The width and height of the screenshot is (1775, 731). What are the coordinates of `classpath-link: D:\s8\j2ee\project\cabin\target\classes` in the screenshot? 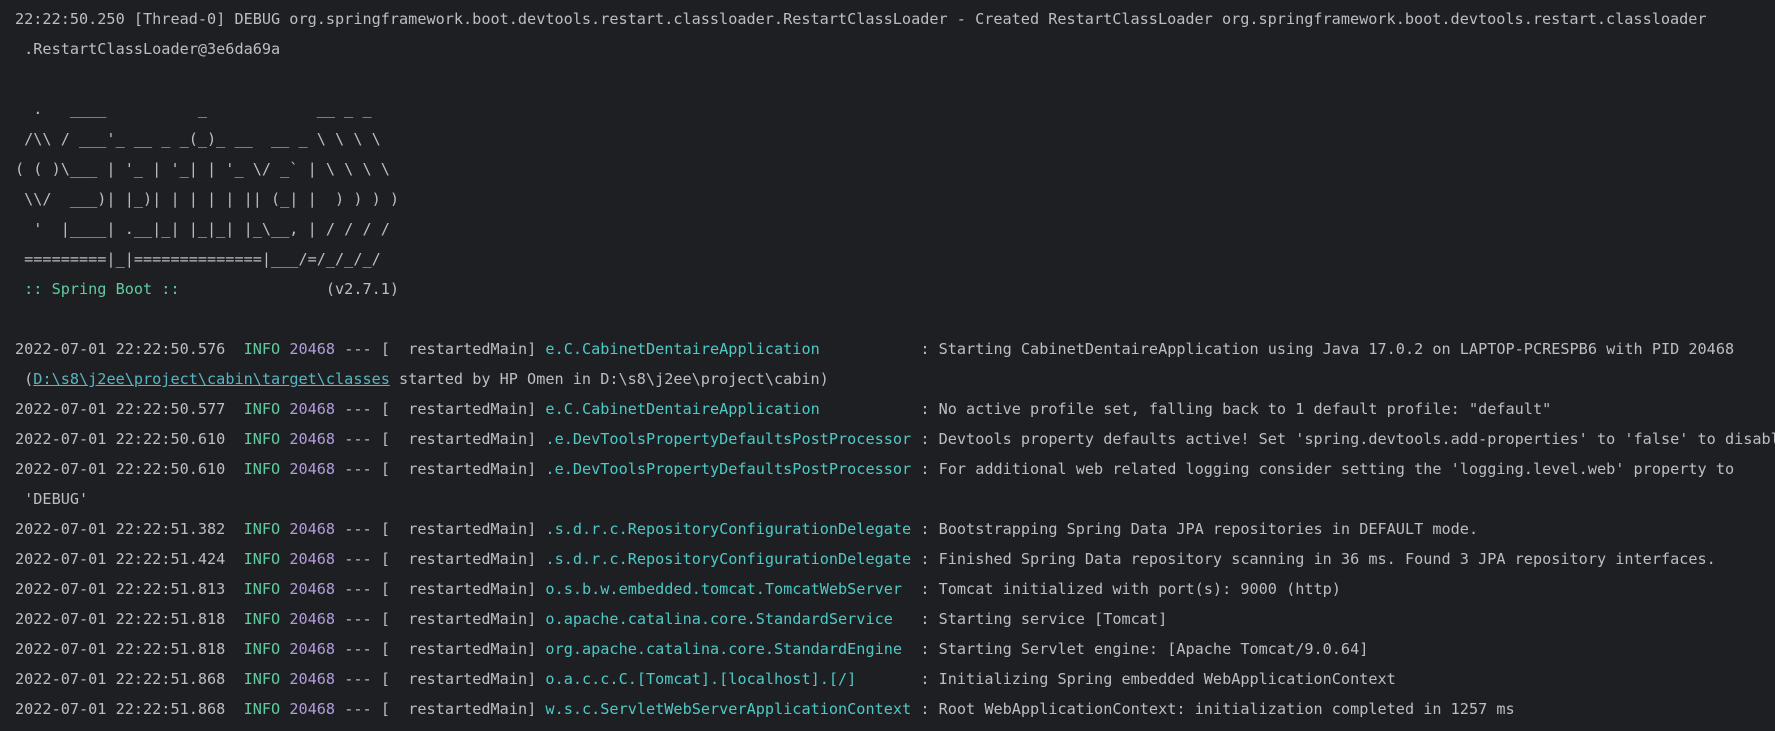 It's located at (211, 379).